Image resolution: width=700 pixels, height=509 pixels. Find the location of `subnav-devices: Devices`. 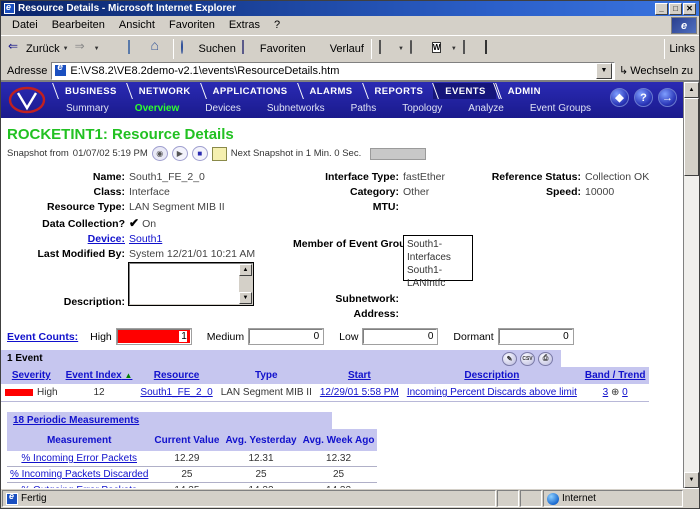

subnav-devices: Devices is located at coordinates (223, 108).